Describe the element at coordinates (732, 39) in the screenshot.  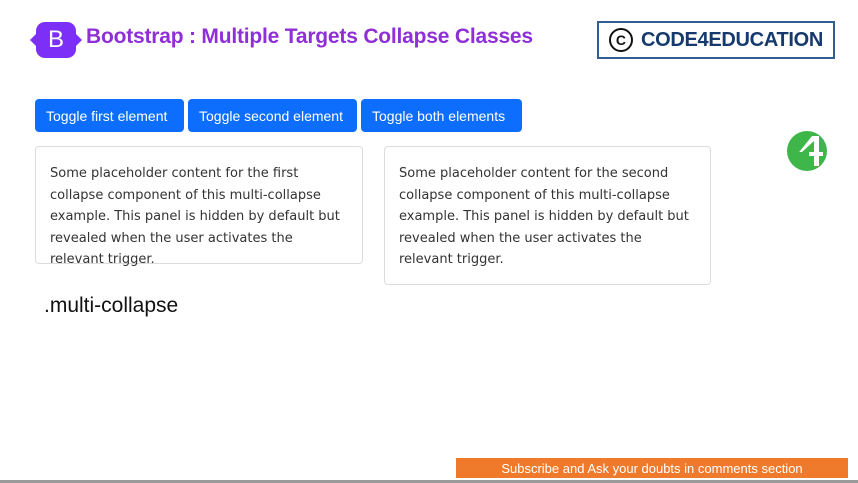
I see `brand-text: CODE4EDUCATION` at that location.